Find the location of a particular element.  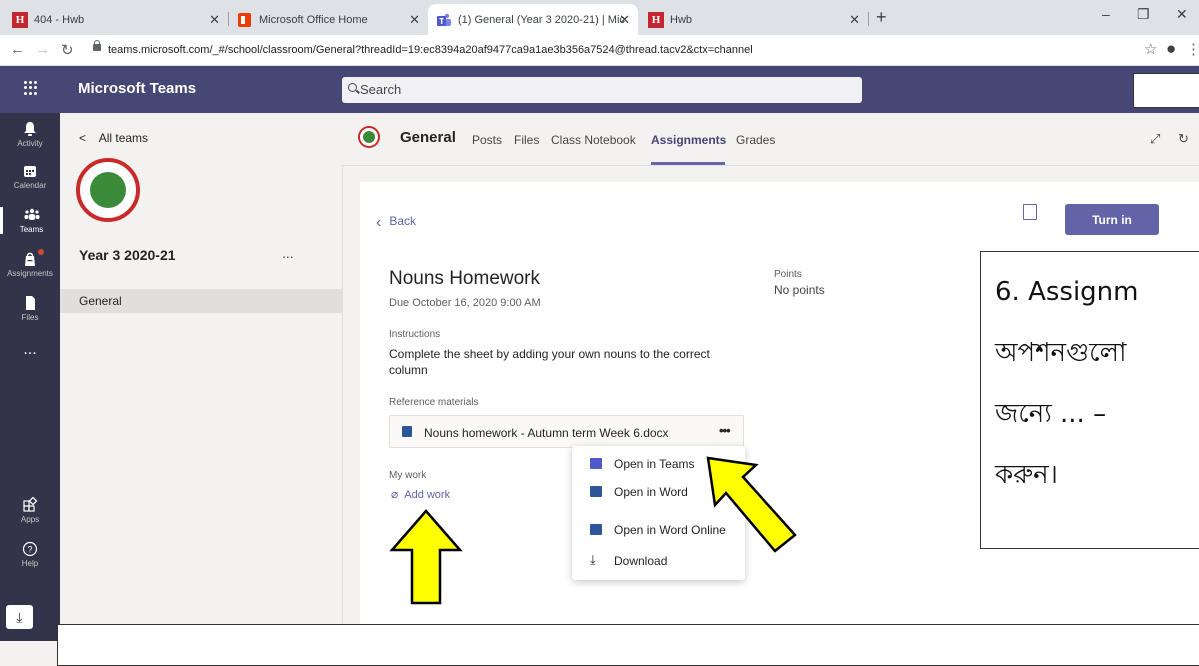

menu-item-label: Open in Teams is located at coordinates (654, 464).